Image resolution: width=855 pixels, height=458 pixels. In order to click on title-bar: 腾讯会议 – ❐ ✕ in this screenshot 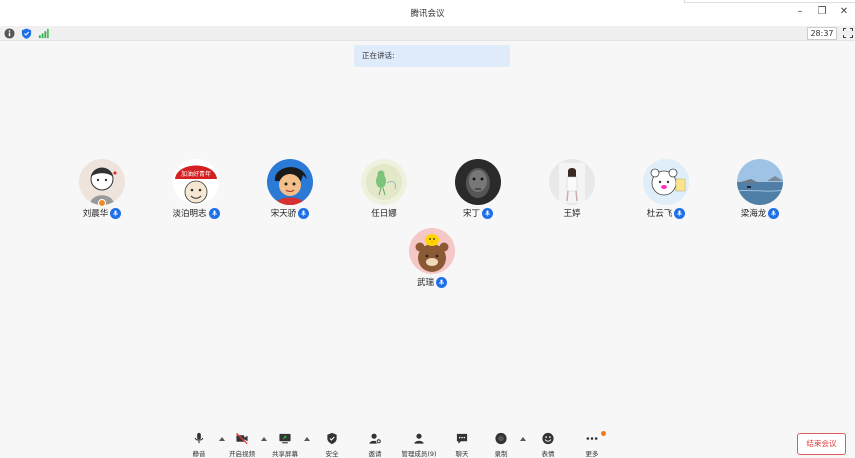, I will do `click(427, 13)`.